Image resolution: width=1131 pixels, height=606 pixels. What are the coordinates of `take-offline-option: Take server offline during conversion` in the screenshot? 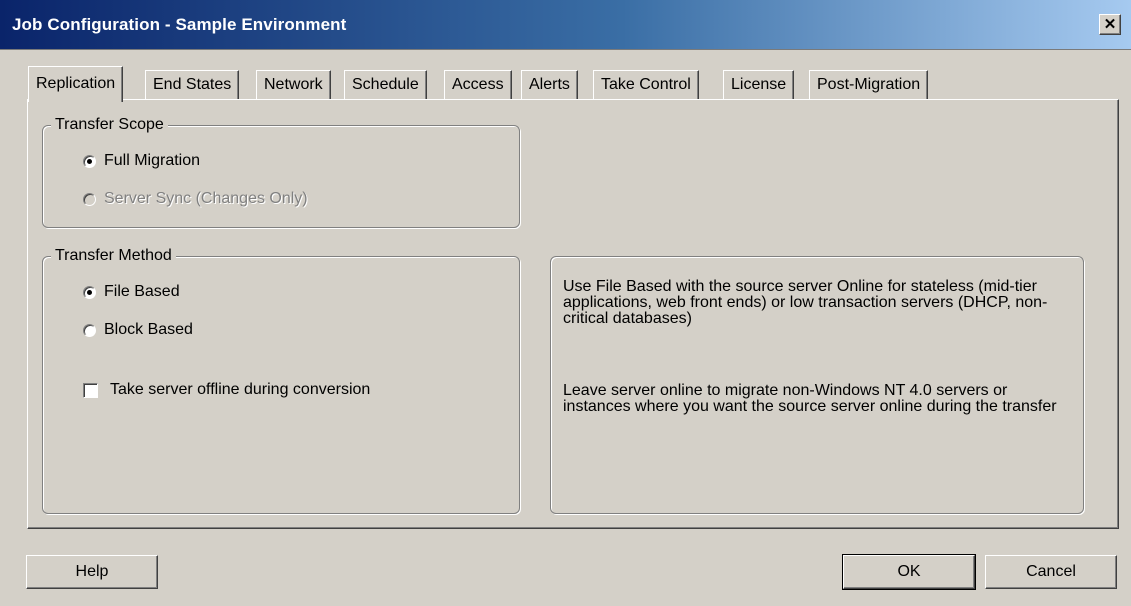 It's located at (226, 390).